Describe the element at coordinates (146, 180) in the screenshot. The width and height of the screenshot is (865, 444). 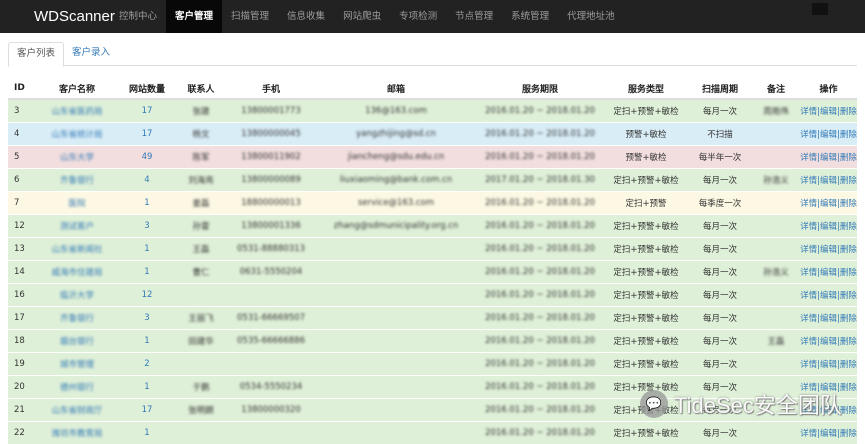
I see `cell-site-count: 4` at that location.